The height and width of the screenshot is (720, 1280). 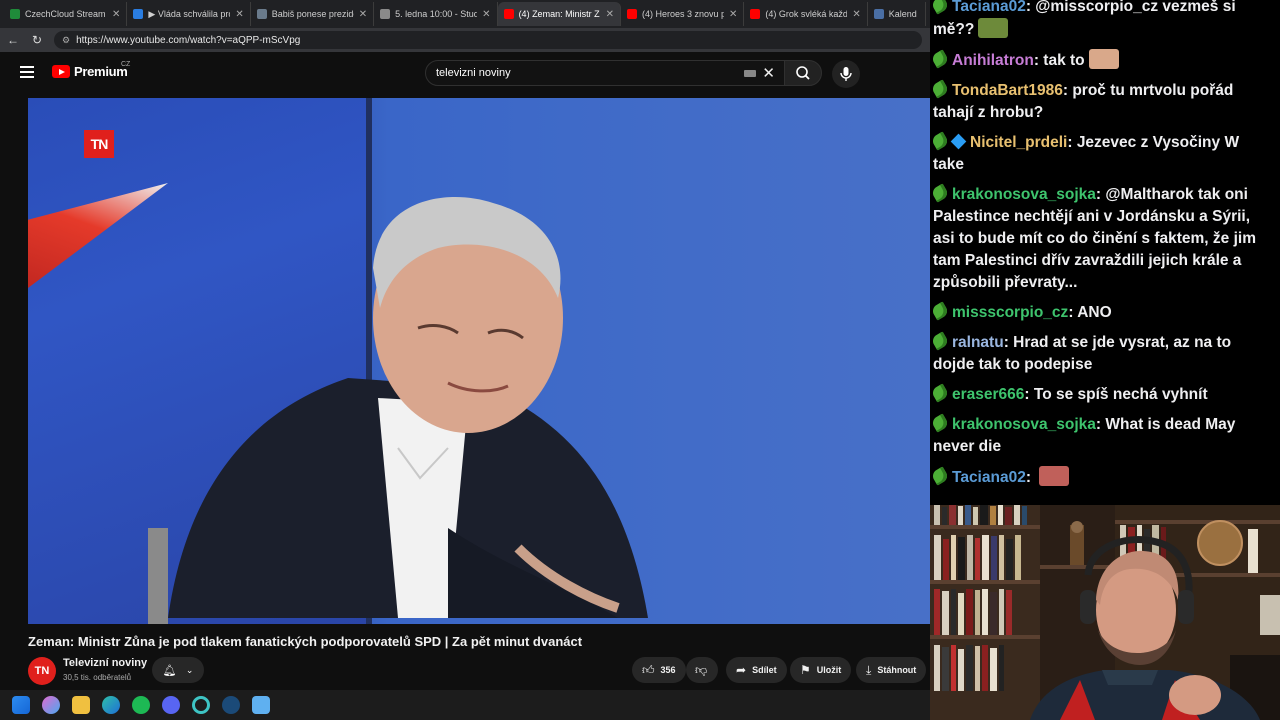 I want to click on keyboard-icon, so click(x=750, y=73).